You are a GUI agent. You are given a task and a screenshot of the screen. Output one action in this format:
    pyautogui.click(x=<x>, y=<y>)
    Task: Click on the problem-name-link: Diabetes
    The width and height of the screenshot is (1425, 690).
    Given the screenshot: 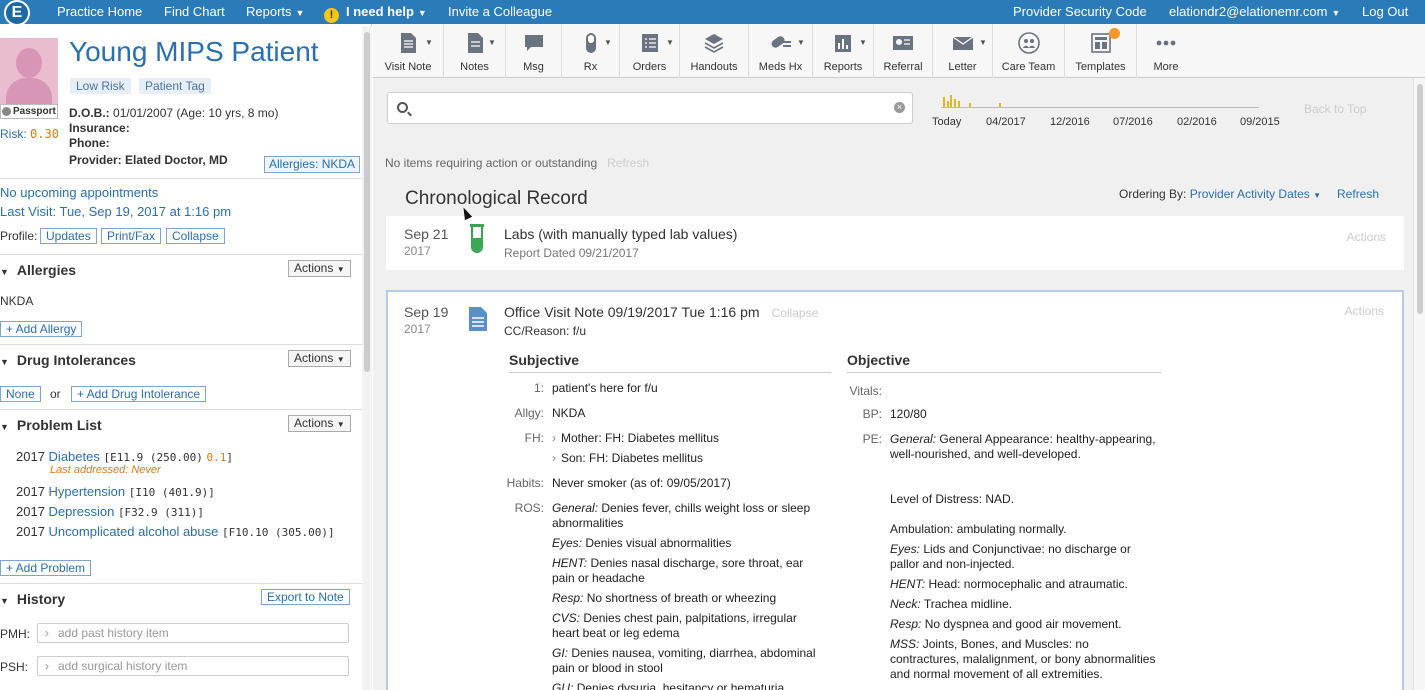 What is the action you would take?
    pyautogui.click(x=74, y=456)
    